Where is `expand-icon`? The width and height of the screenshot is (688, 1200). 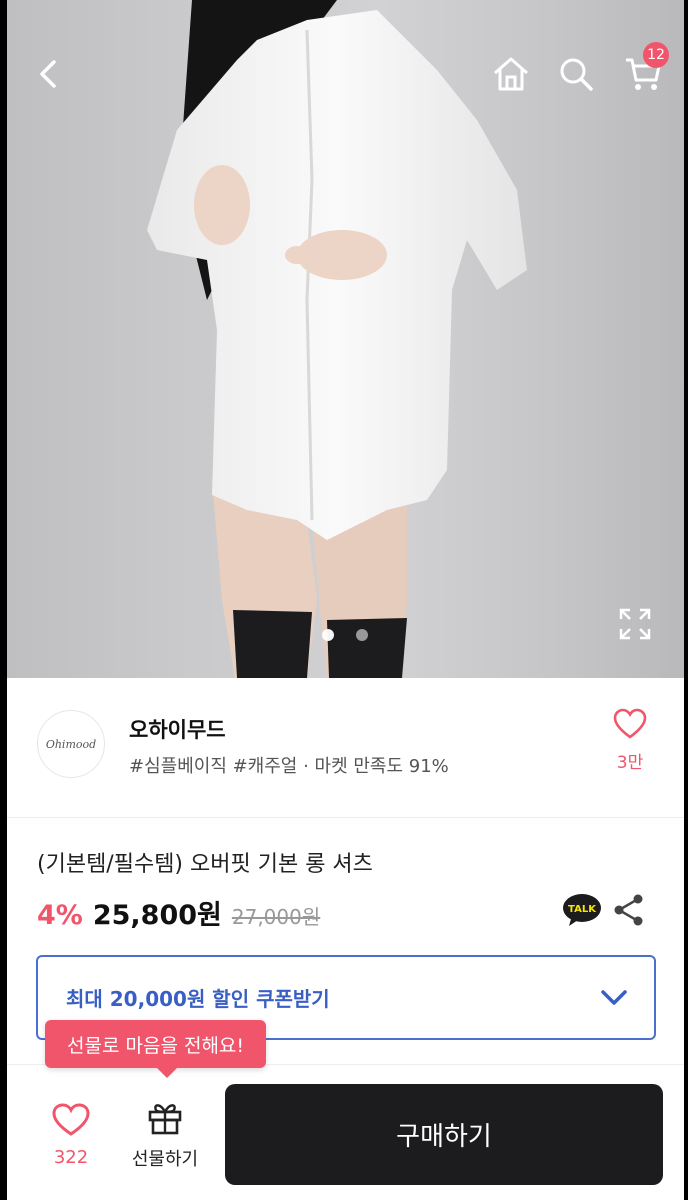 expand-icon is located at coordinates (635, 624).